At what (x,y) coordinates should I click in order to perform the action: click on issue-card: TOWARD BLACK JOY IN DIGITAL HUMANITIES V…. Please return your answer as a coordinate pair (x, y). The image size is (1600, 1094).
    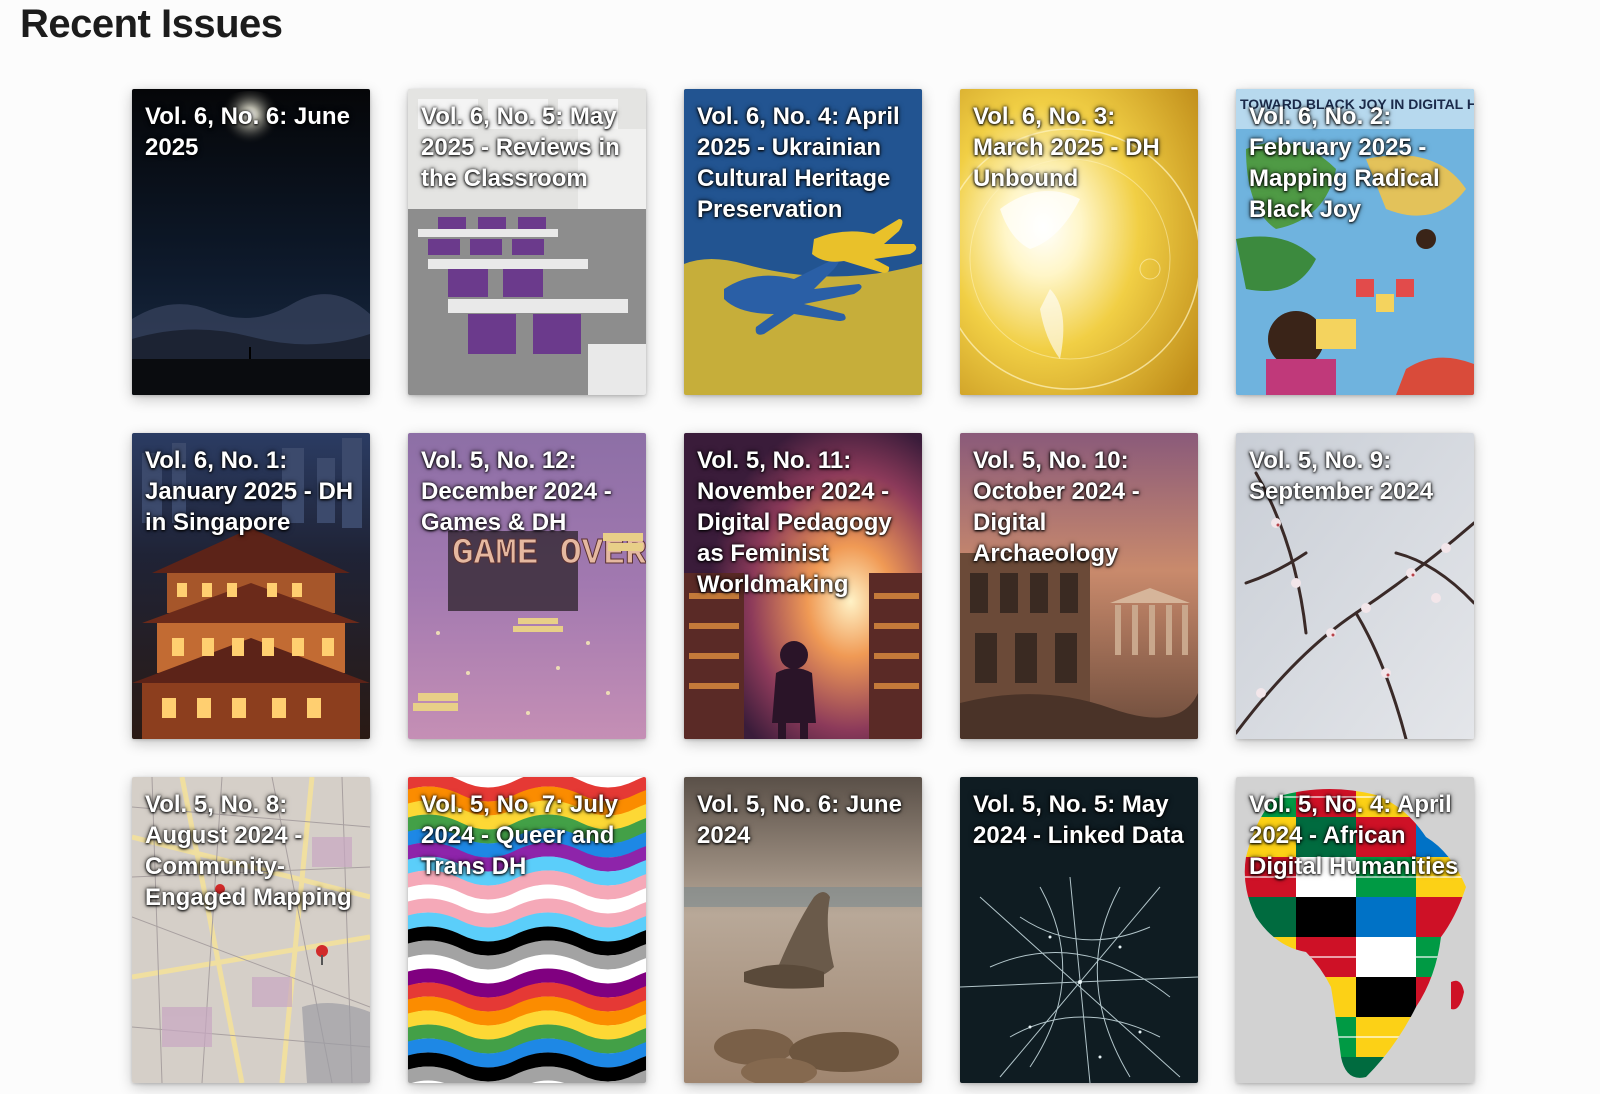
    Looking at the image, I should click on (1355, 242).